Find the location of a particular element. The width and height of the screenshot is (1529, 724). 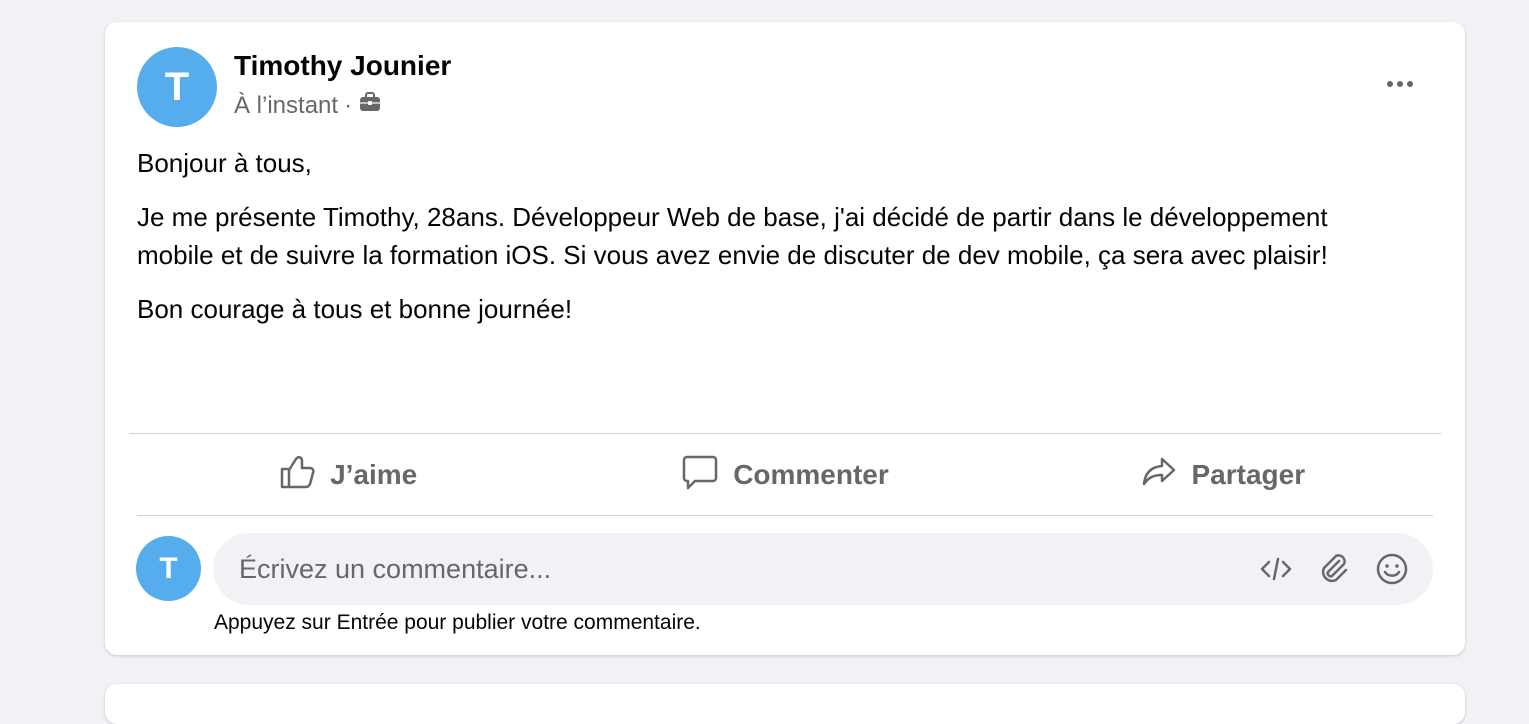

comment-tools is located at coordinates (1334, 569).